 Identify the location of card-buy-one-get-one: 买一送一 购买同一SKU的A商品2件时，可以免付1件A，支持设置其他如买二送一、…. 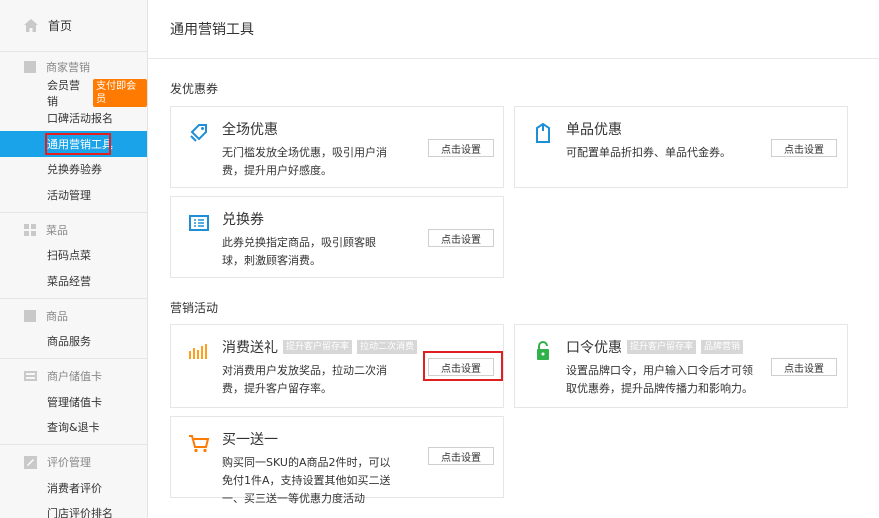
(337, 460).